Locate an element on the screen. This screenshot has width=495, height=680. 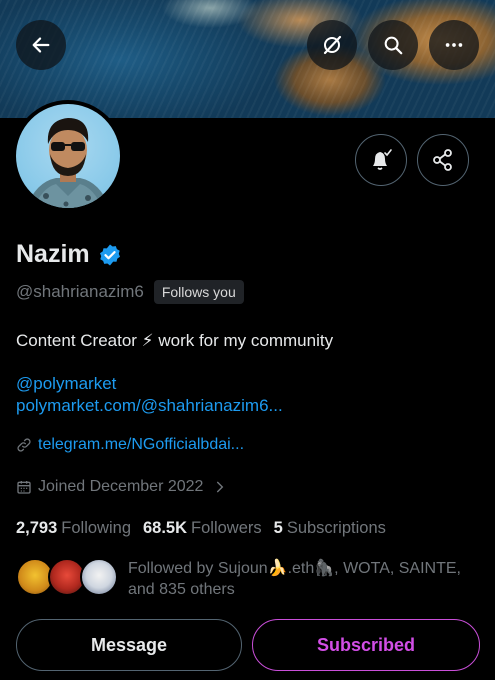
subscribed-button: Subscribed is located at coordinates (366, 645).